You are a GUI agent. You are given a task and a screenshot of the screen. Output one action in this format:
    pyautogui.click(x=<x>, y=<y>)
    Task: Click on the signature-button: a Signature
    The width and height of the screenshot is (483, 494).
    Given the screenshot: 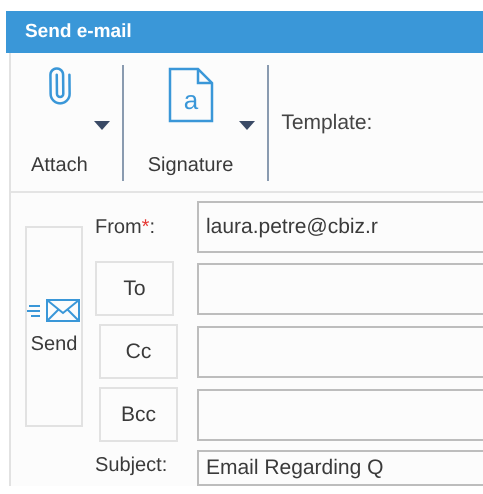 What is the action you would take?
    pyautogui.click(x=196, y=123)
    